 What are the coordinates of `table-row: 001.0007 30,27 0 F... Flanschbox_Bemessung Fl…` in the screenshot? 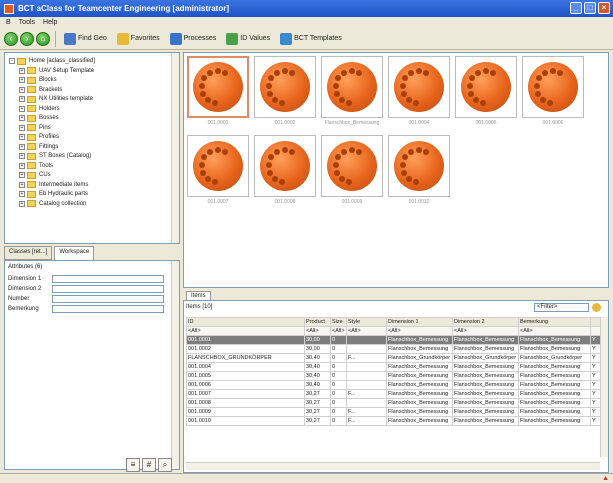 It's located at (393, 394).